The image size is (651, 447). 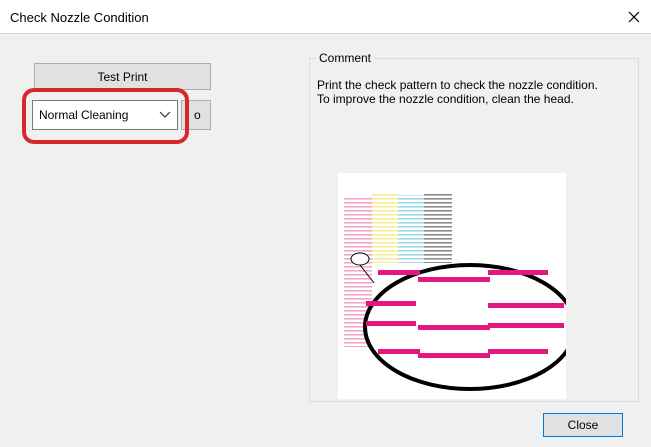 I want to click on test-print-button: Test Print, so click(x=122, y=76).